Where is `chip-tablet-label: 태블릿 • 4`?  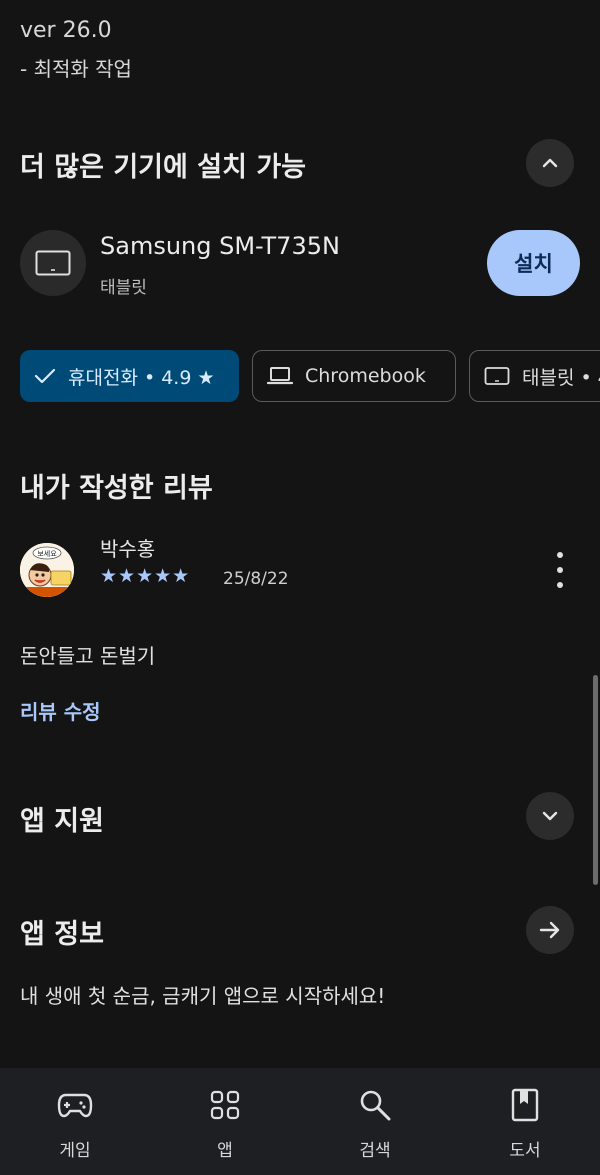
chip-tablet-label: 태블릿 • 4 is located at coordinates (561, 377).